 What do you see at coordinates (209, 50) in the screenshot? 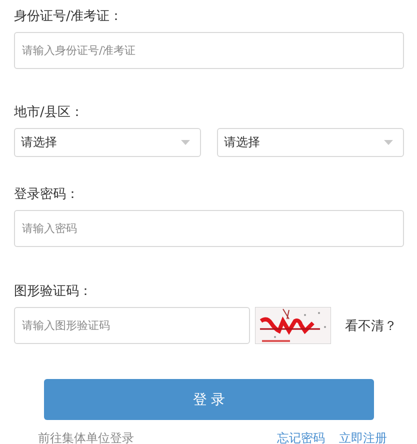
I see `id-number-field: 请输入身份证号/准考证` at bounding box center [209, 50].